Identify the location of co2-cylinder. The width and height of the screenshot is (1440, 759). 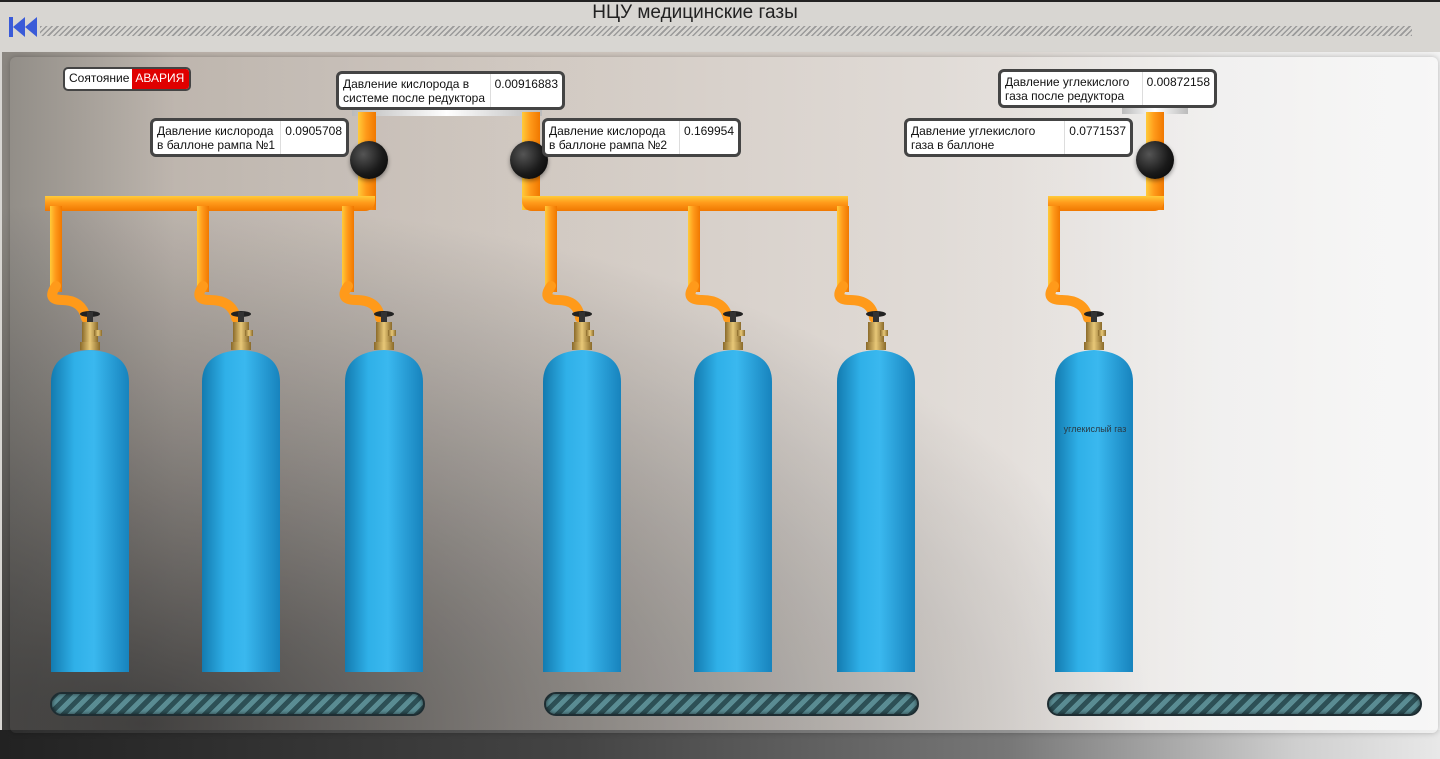
(1094, 491).